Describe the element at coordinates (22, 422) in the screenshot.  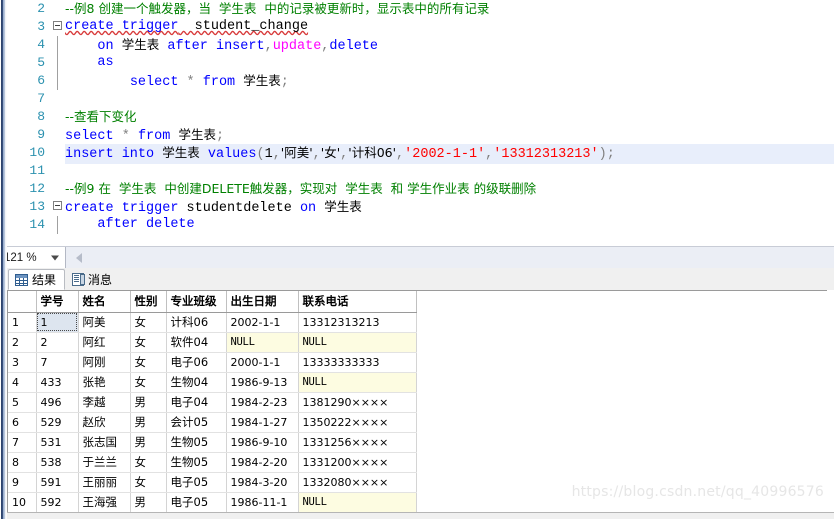
I see `row-number-cell: 6` at that location.